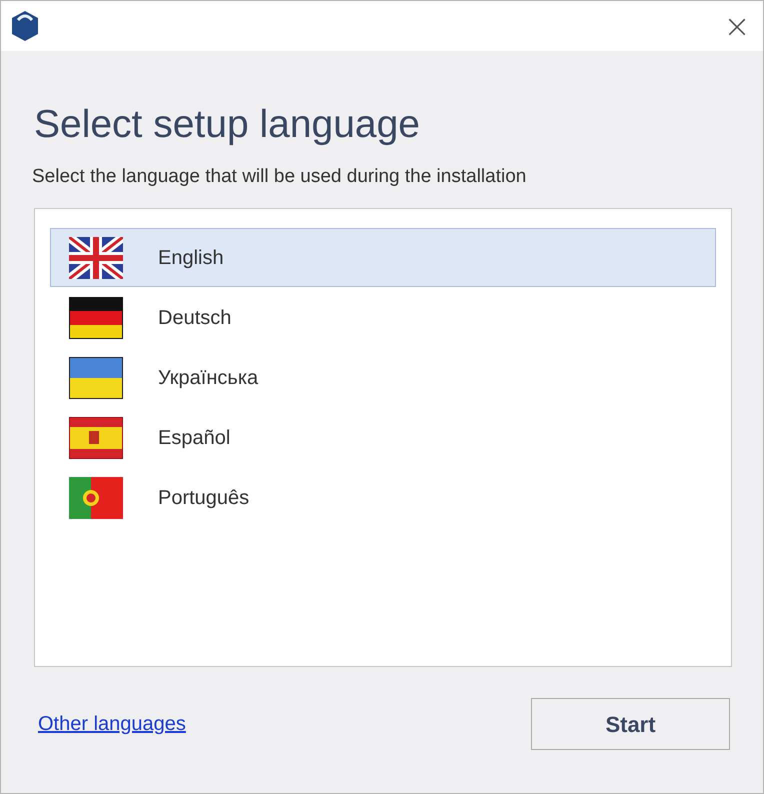 Image resolution: width=764 pixels, height=794 pixels. What do you see at coordinates (383, 437) in the screenshot?
I see `language-option: Español` at bounding box center [383, 437].